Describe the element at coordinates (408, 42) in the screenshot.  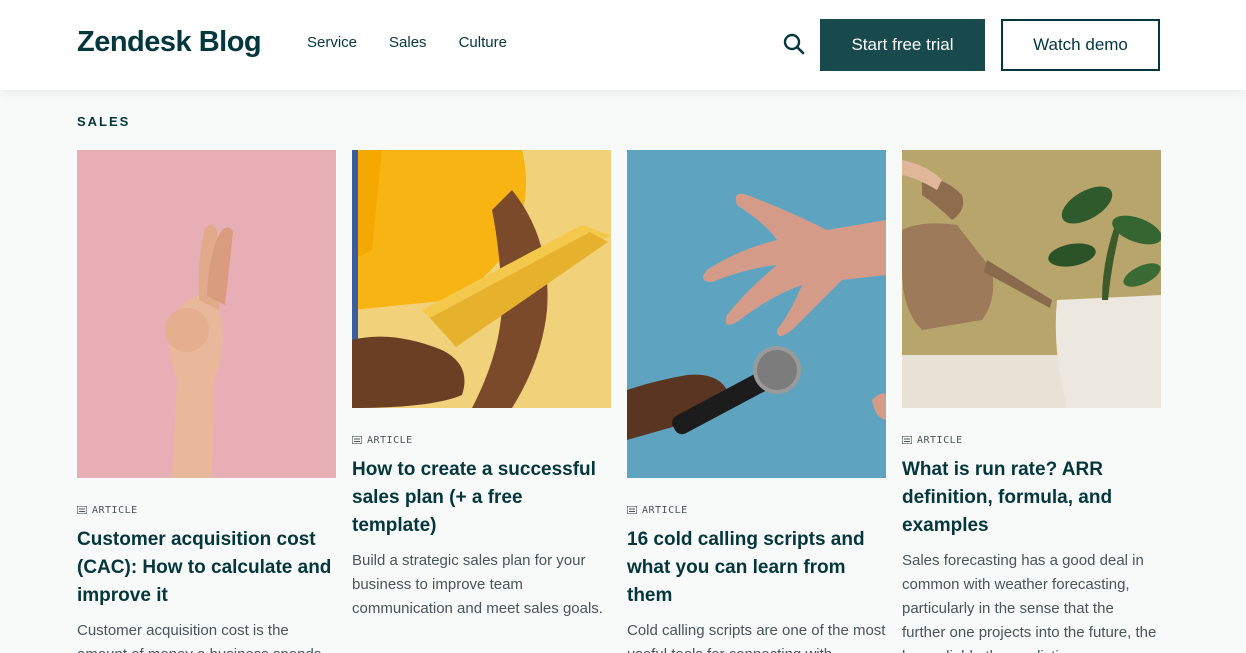
I see `nav-sales: Sales` at that location.